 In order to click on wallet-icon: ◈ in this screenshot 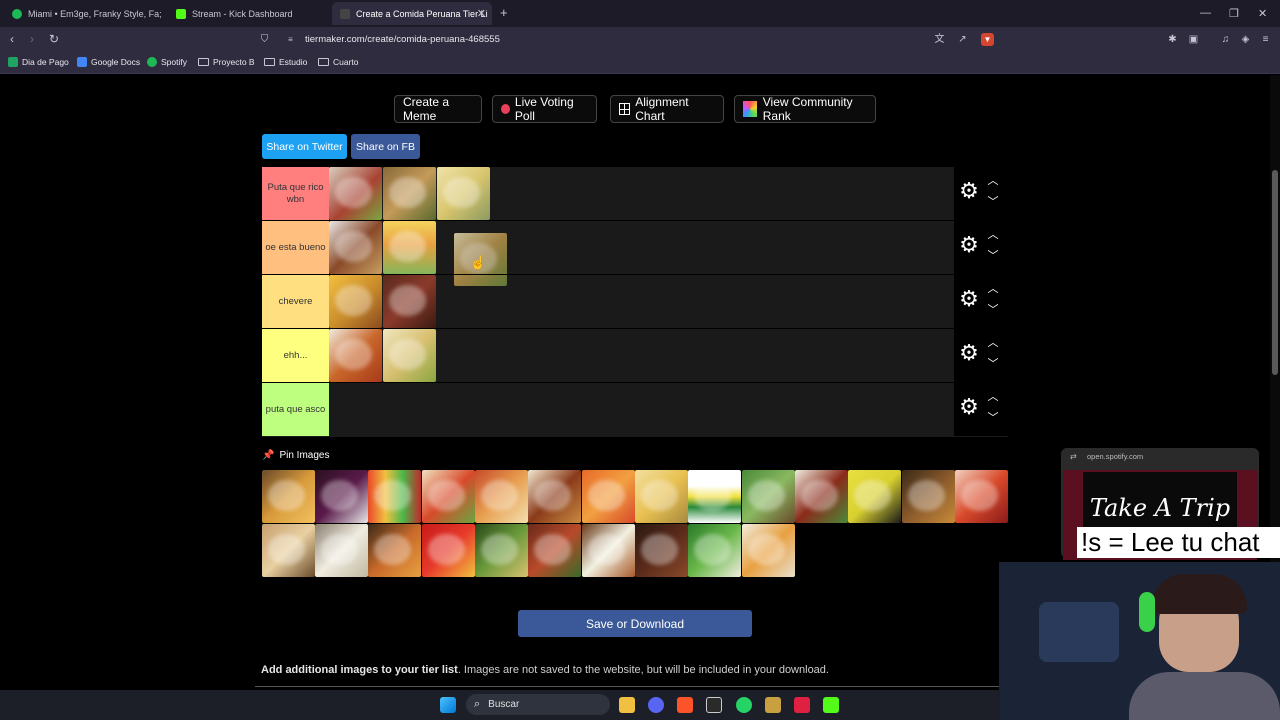, I will do `click(1245, 39)`.